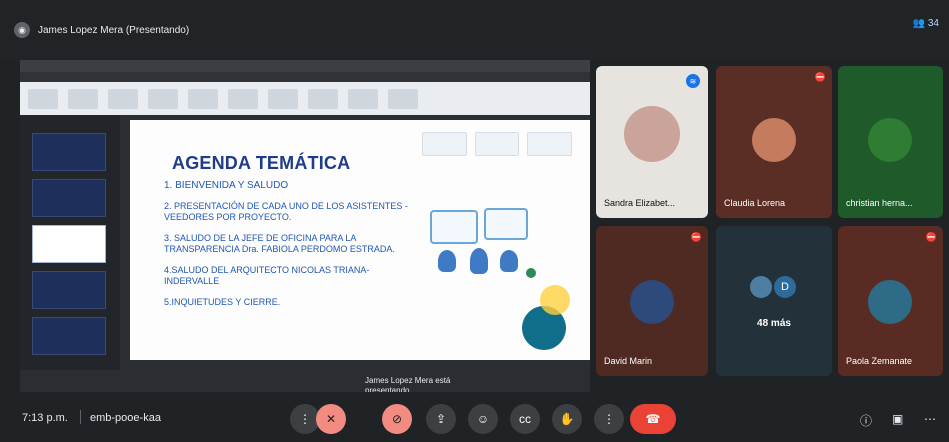 This screenshot has height=442, width=949. I want to click on slide-logos, so click(497, 144).